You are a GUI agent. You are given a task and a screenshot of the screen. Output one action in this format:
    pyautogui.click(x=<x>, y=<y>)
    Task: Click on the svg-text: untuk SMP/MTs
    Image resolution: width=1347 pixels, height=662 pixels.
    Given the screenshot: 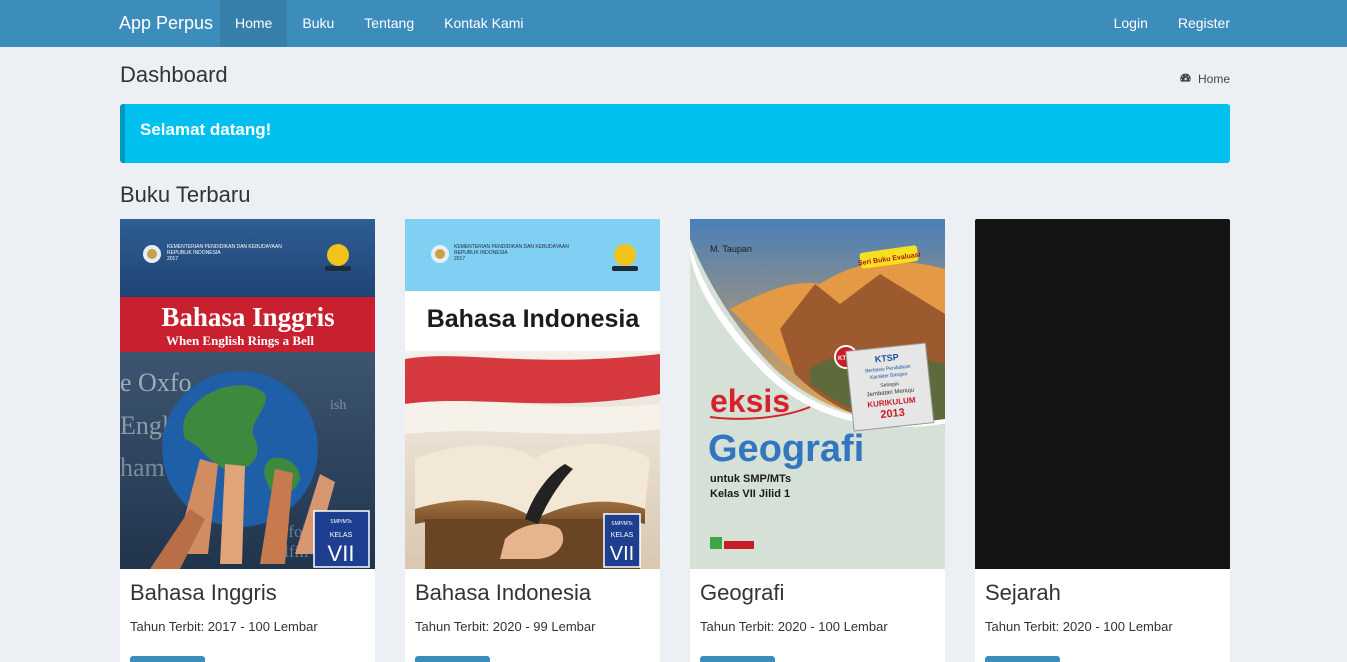 What is the action you would take?
    pyautogui.click(x=750, y=479)
    